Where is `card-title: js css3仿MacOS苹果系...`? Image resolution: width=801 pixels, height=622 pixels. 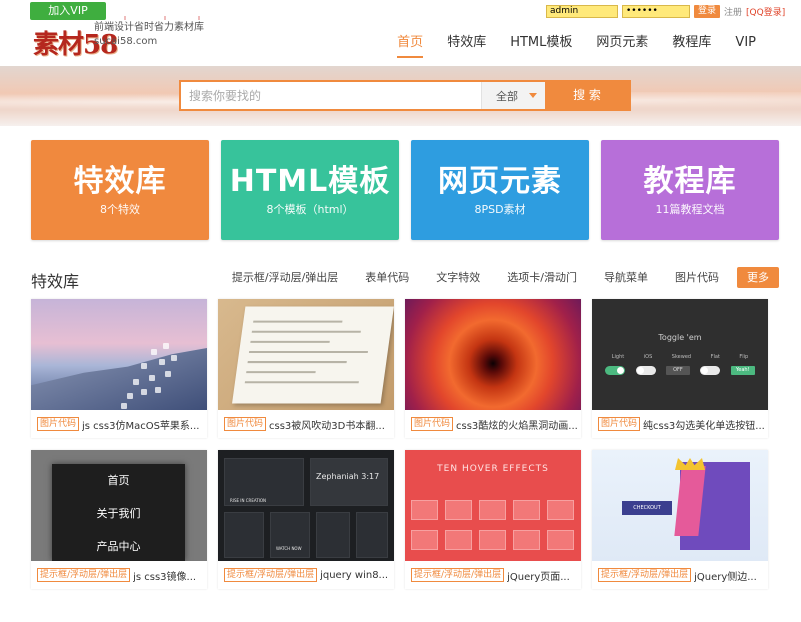 card-title: js css3仿MacOS苹果系... is located at coordinates (140, 424).